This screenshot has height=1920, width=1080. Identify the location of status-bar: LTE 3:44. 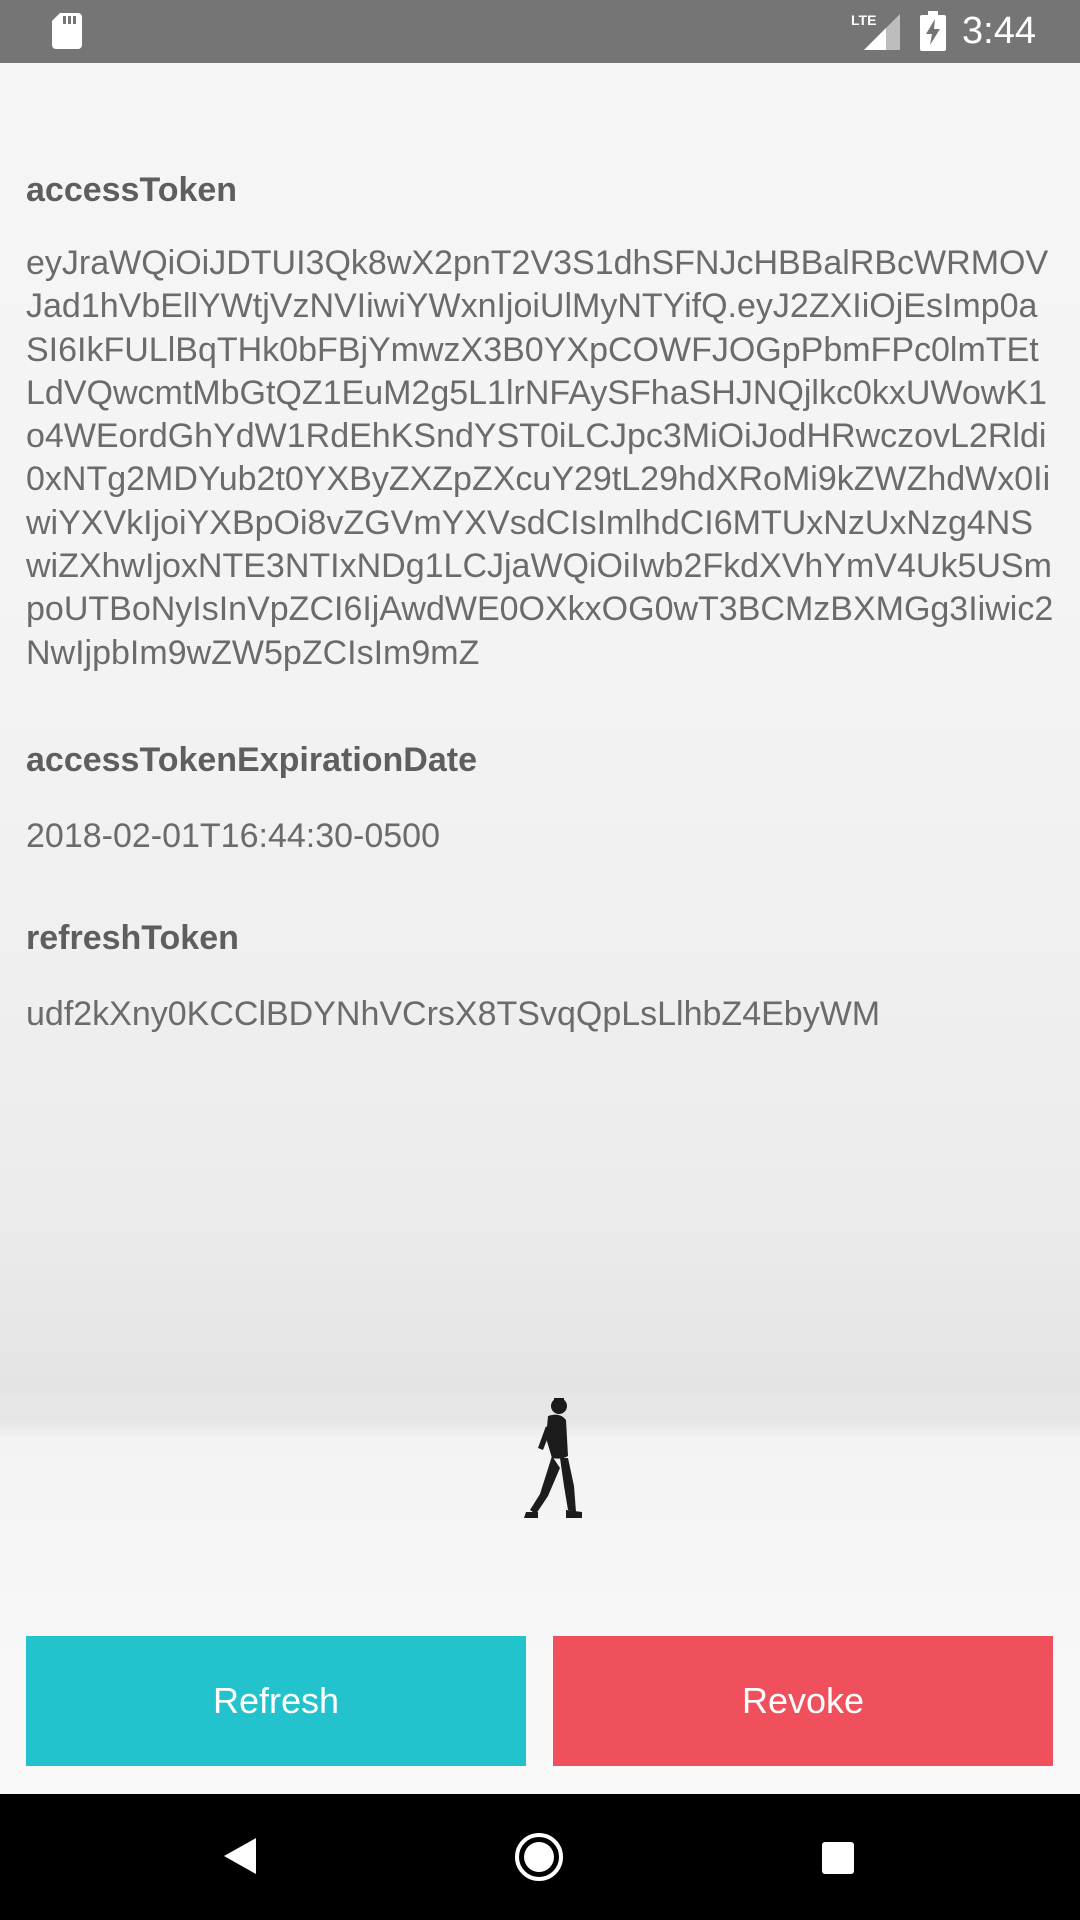
(540, 31).